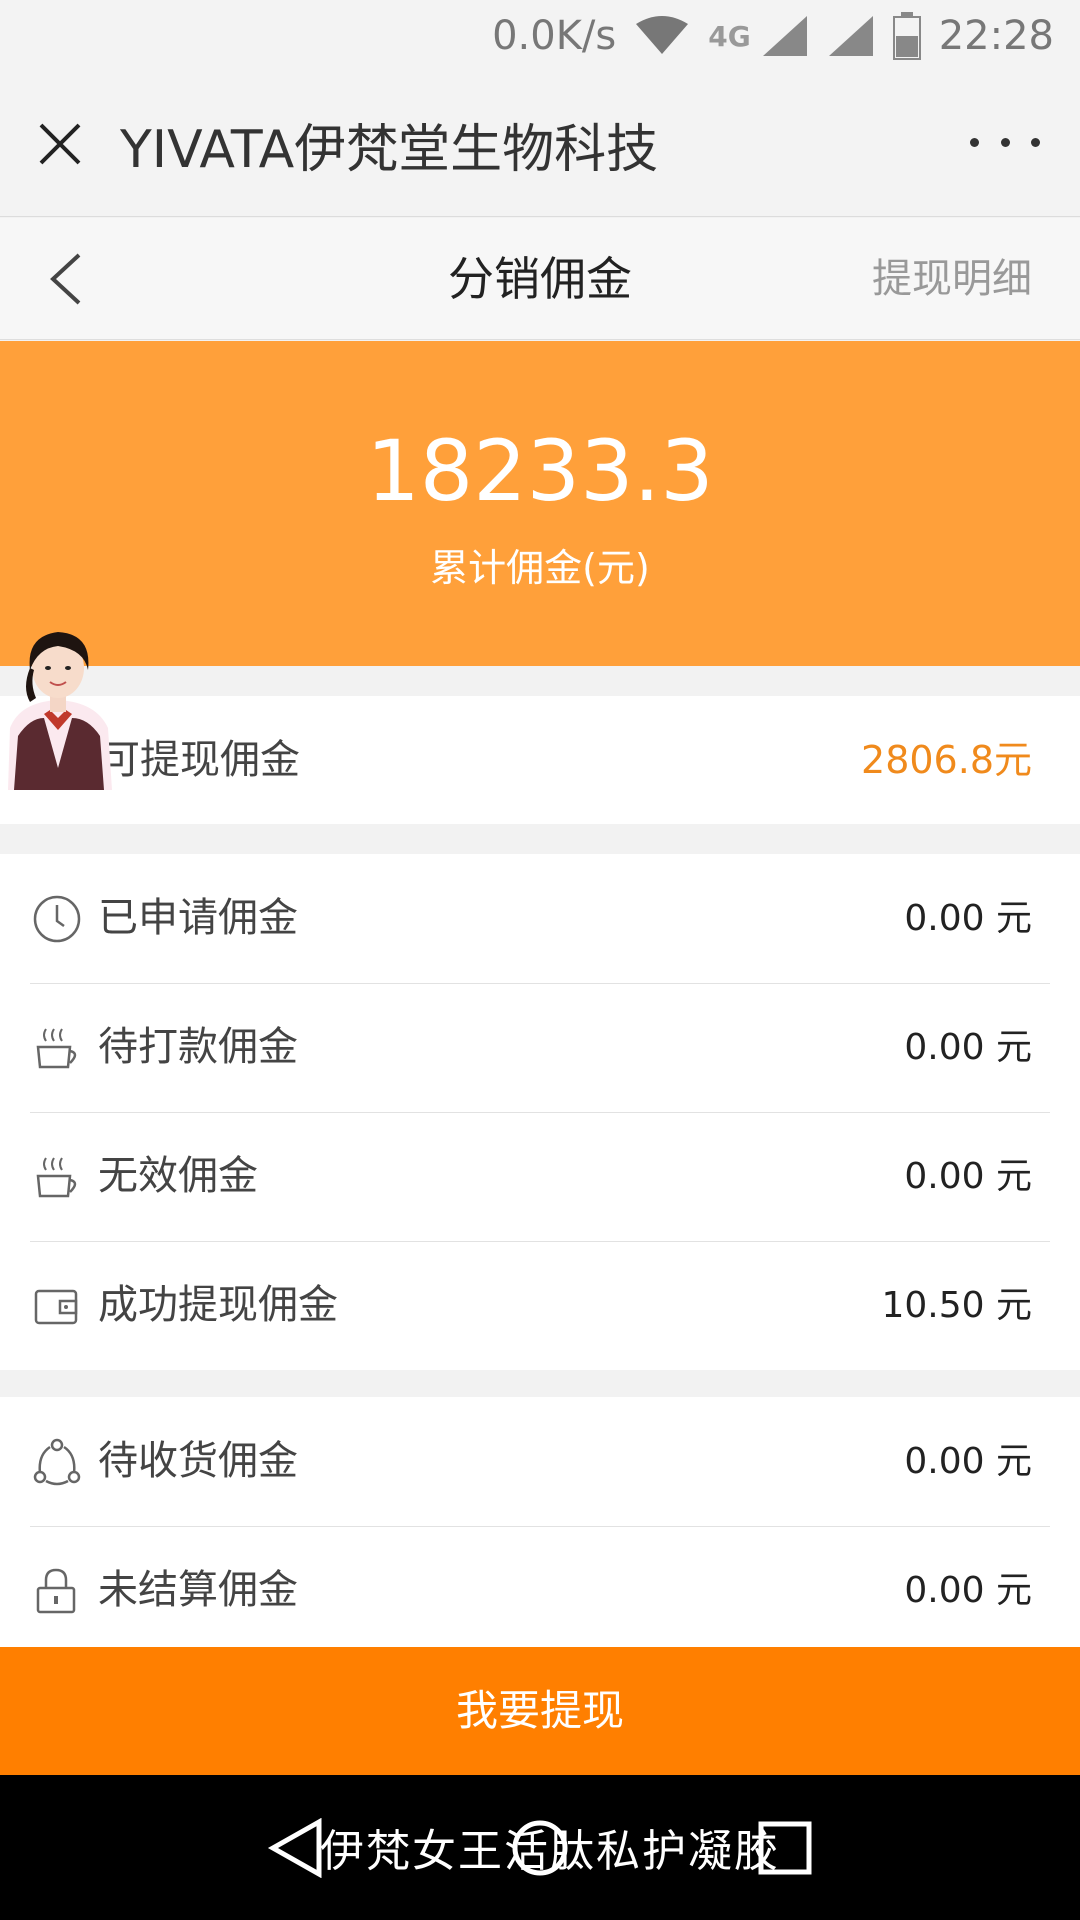  Describe the element at coordinates (662, 36) in the screenshot. I see `wifi-icon` at that location.